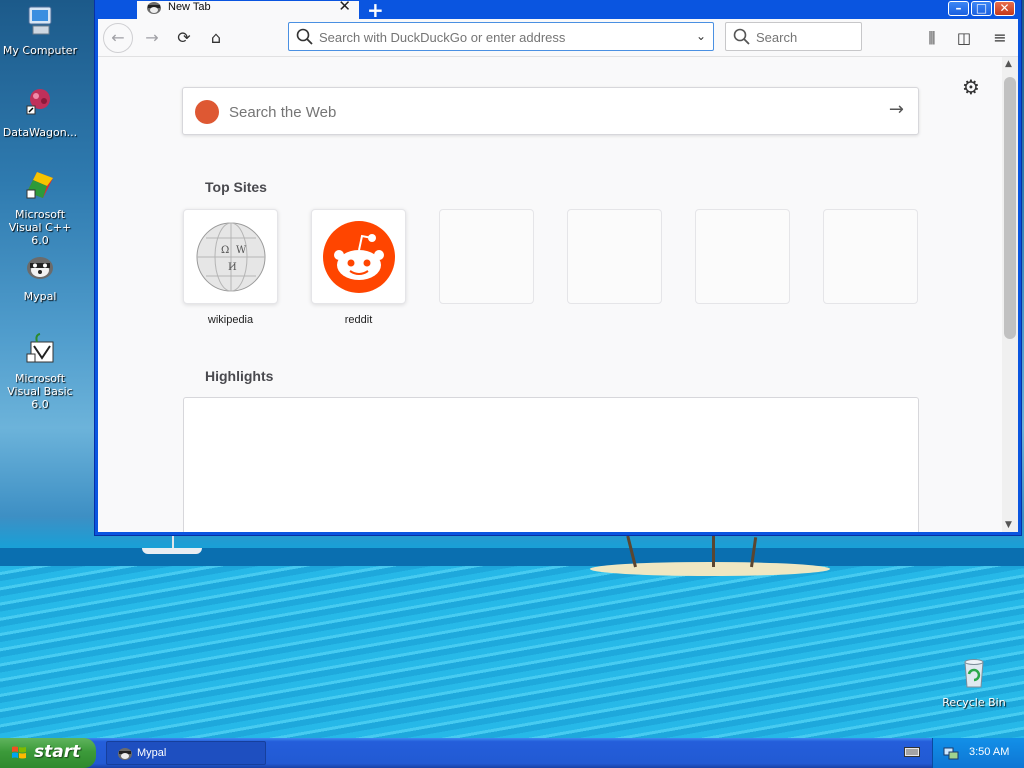 The image size is (1024, 768). What do you see at coordinates (40, 348) in the screenshot?
I see `visual-basic-icon` at bounding box center [40, 348].